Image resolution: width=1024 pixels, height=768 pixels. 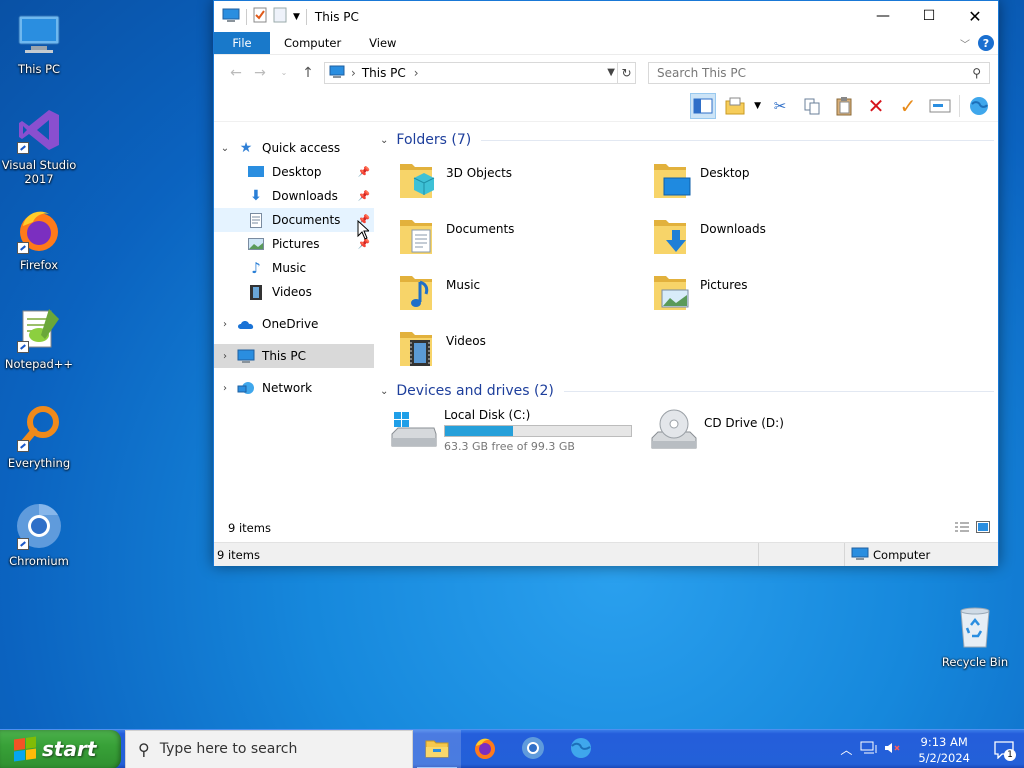 What do you see at coordinates (844, 106) in the screenshot?
I see `paste-button` at bounding box center [844, 106].